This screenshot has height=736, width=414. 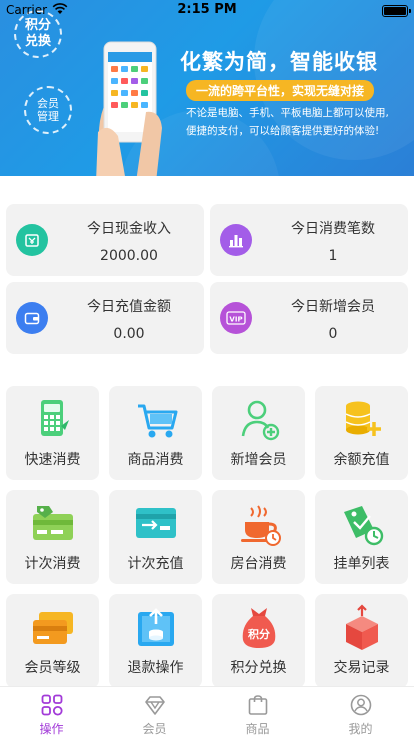 I want to click on badge-text: 管理, so click(x=48, y=116).